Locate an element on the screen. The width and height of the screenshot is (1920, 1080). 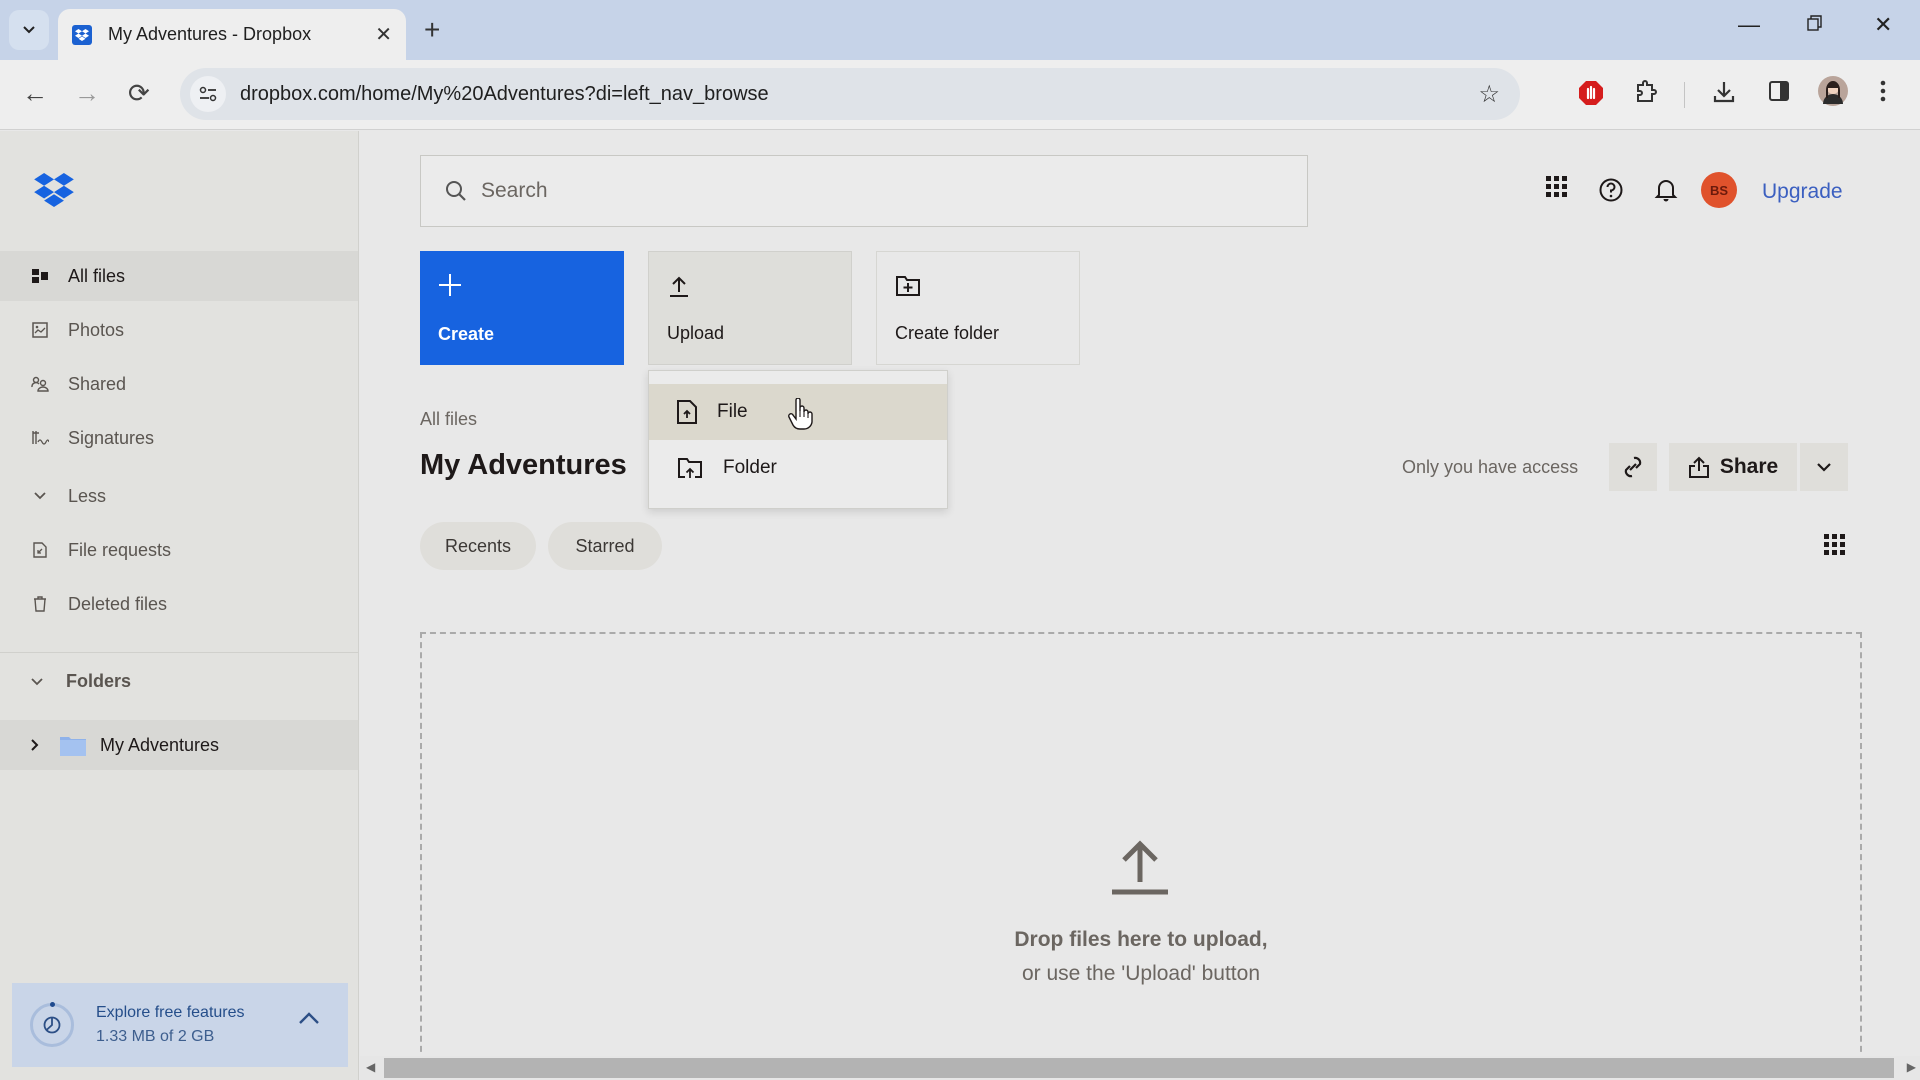
plus-icon is located at coordinates (450, 285).